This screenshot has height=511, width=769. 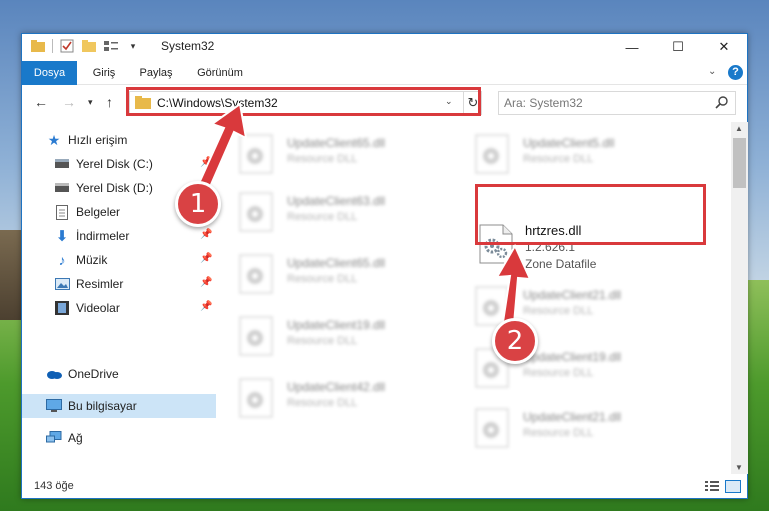 What do you see at coordinates (54, 139) in the screenshot?
I see `star-icon: ★` at bounding box center [54, 139].